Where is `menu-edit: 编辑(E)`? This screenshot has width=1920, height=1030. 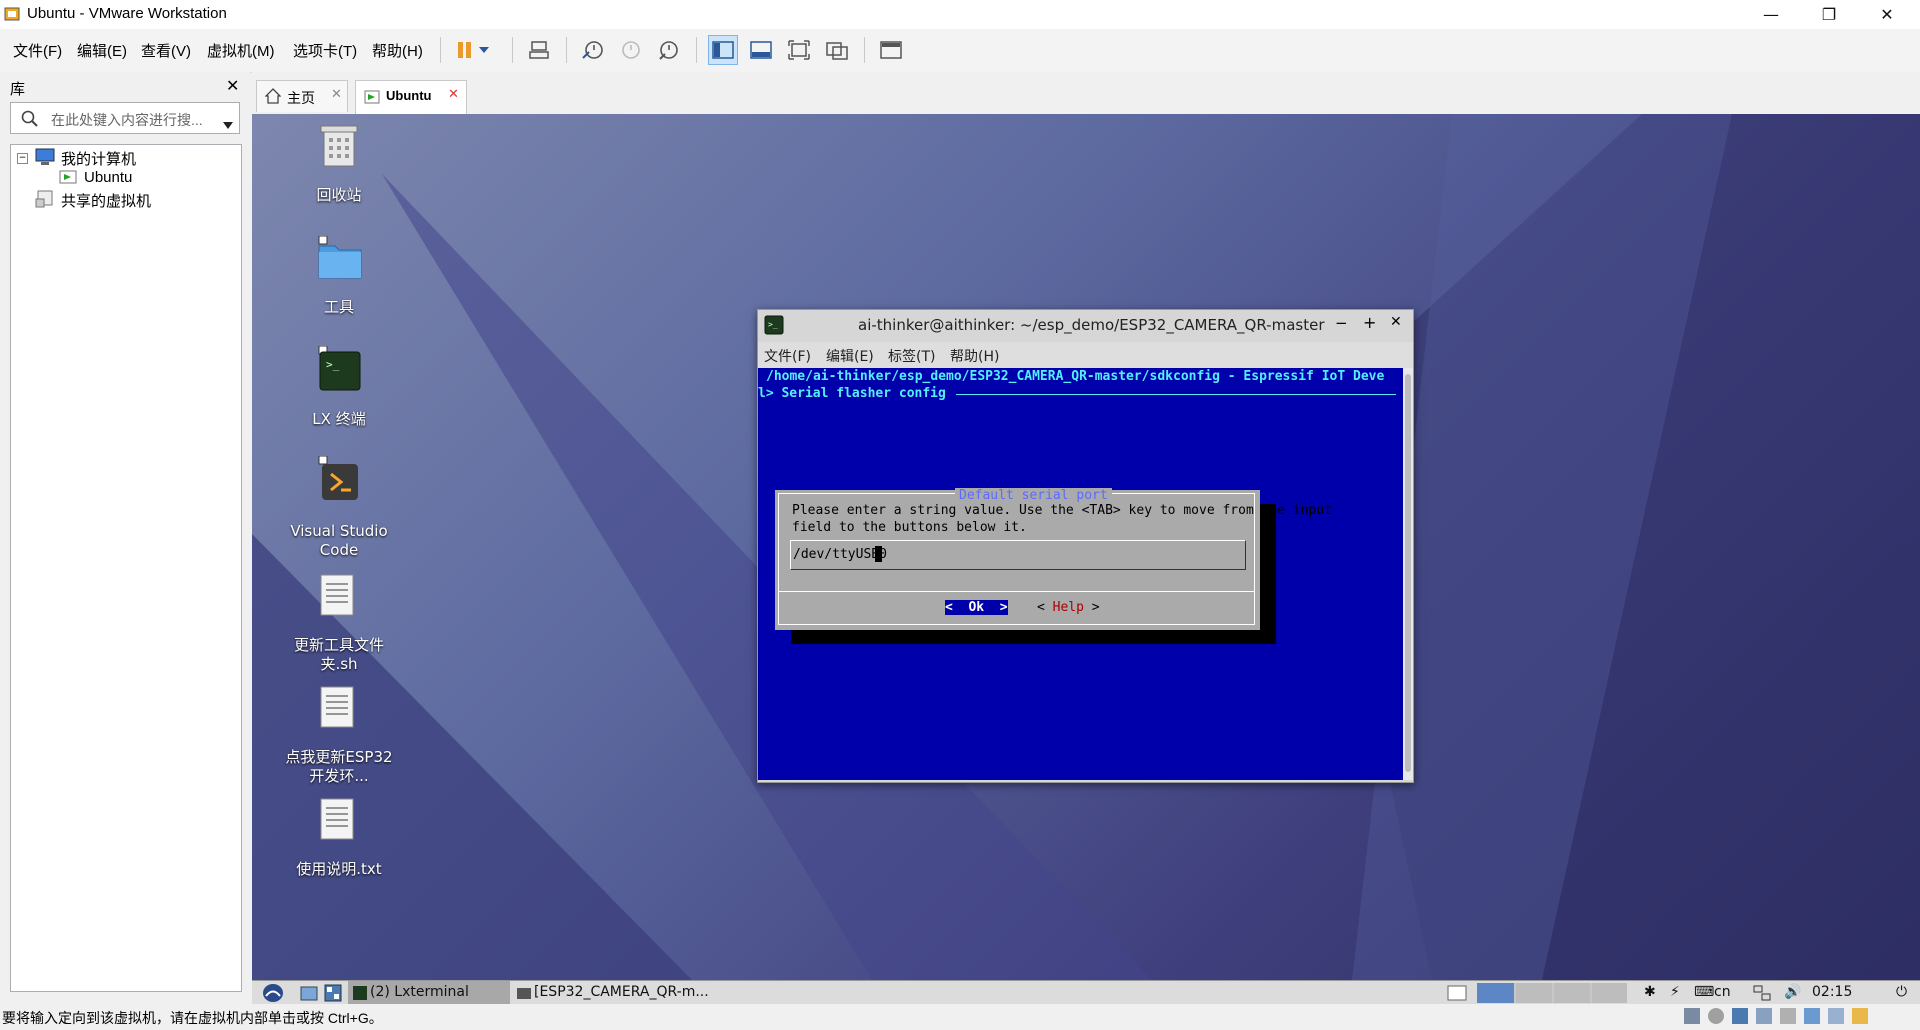
menu-edit: 编辑(E) is located at coordinates (102, 50).